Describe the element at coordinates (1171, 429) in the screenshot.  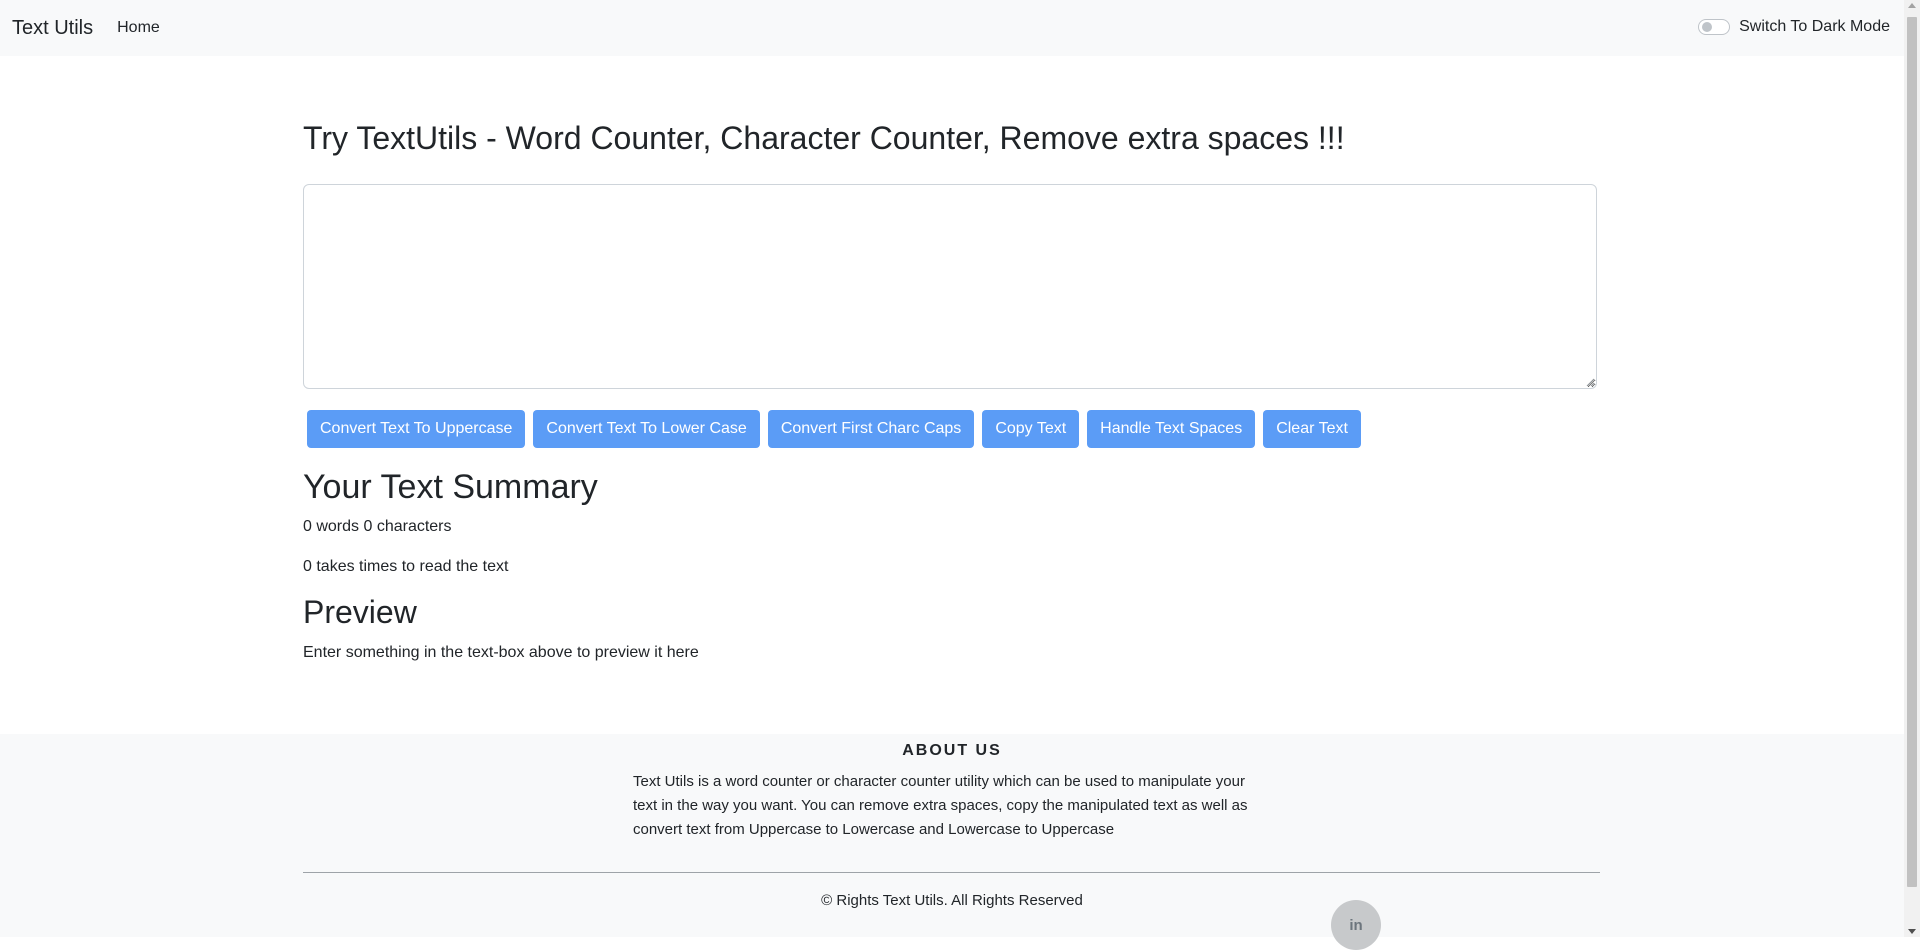
I see `handle-spaces-button: Handle Text Spaces` at that location.